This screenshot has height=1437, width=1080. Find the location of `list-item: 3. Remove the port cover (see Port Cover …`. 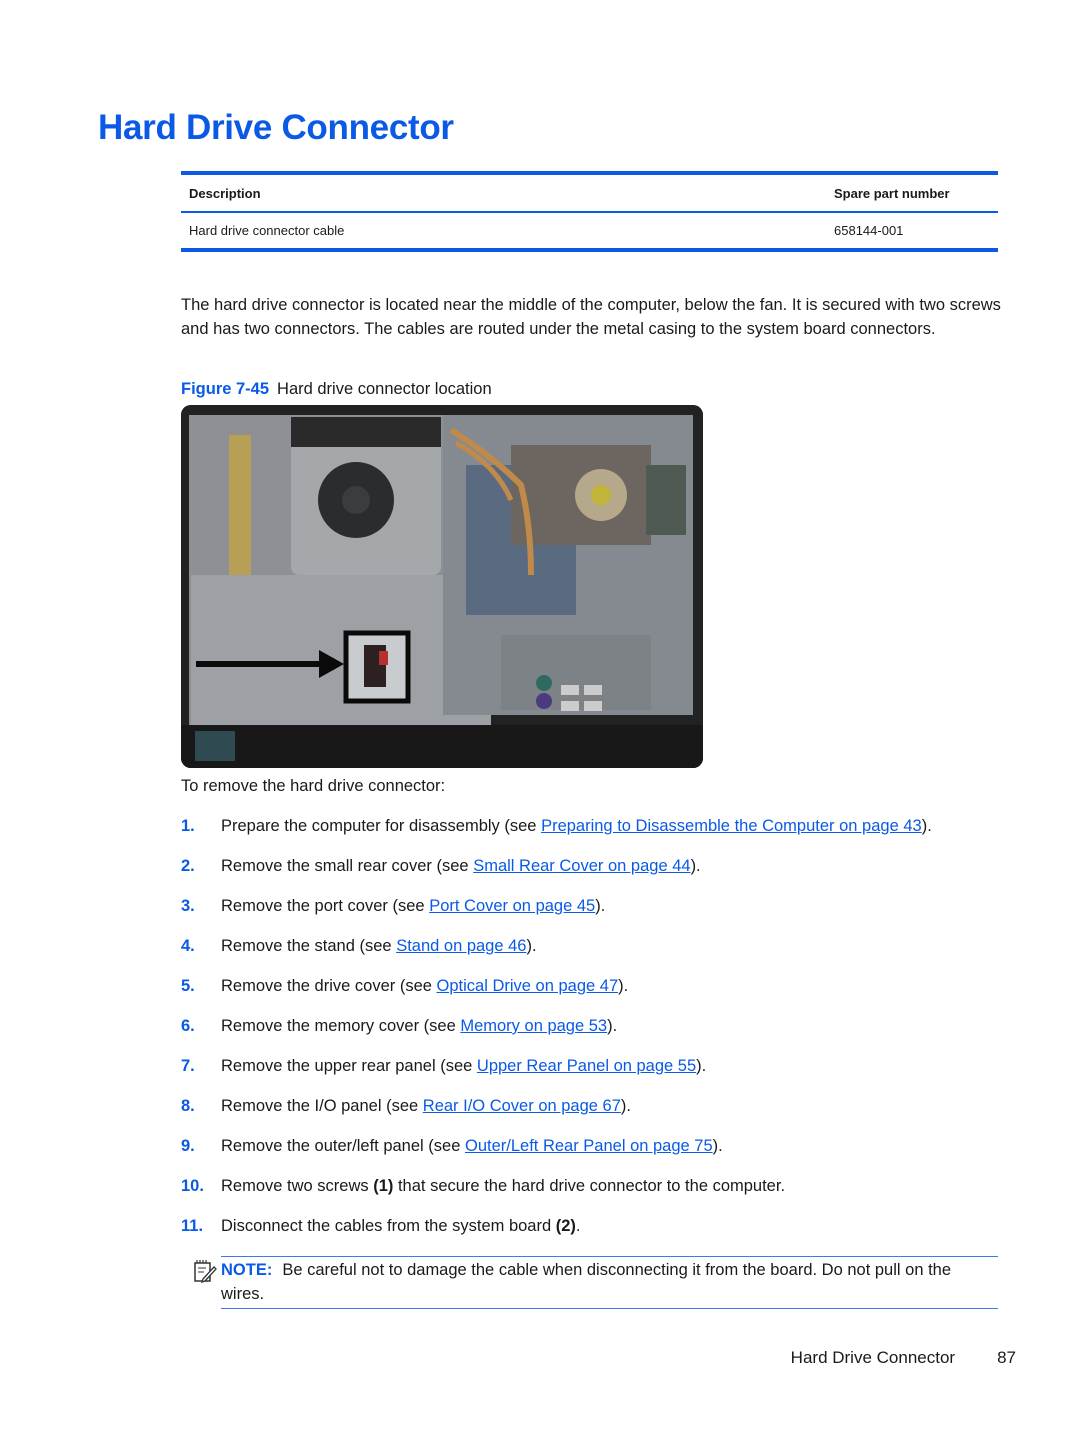

list-item: 3. Remove the port cover (see Port Cover … is located at coordinates (393, 906).